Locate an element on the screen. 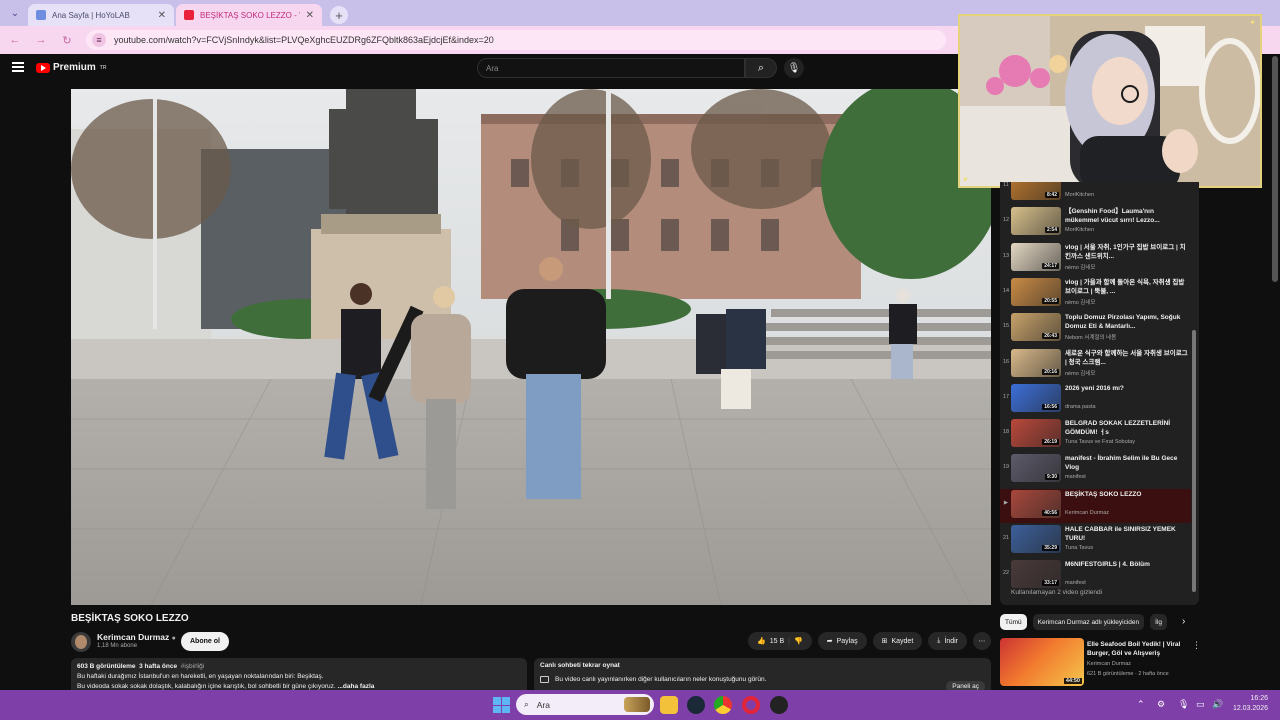 This screenshot has height=720, width=1280. playlist-thumbnail: 2:54 is located at coordinates (1036, 221).